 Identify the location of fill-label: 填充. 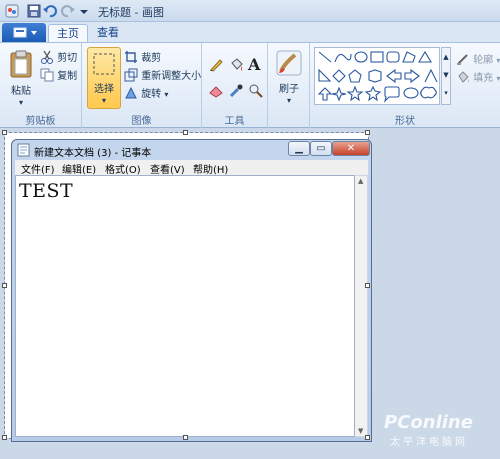
(483, 78).